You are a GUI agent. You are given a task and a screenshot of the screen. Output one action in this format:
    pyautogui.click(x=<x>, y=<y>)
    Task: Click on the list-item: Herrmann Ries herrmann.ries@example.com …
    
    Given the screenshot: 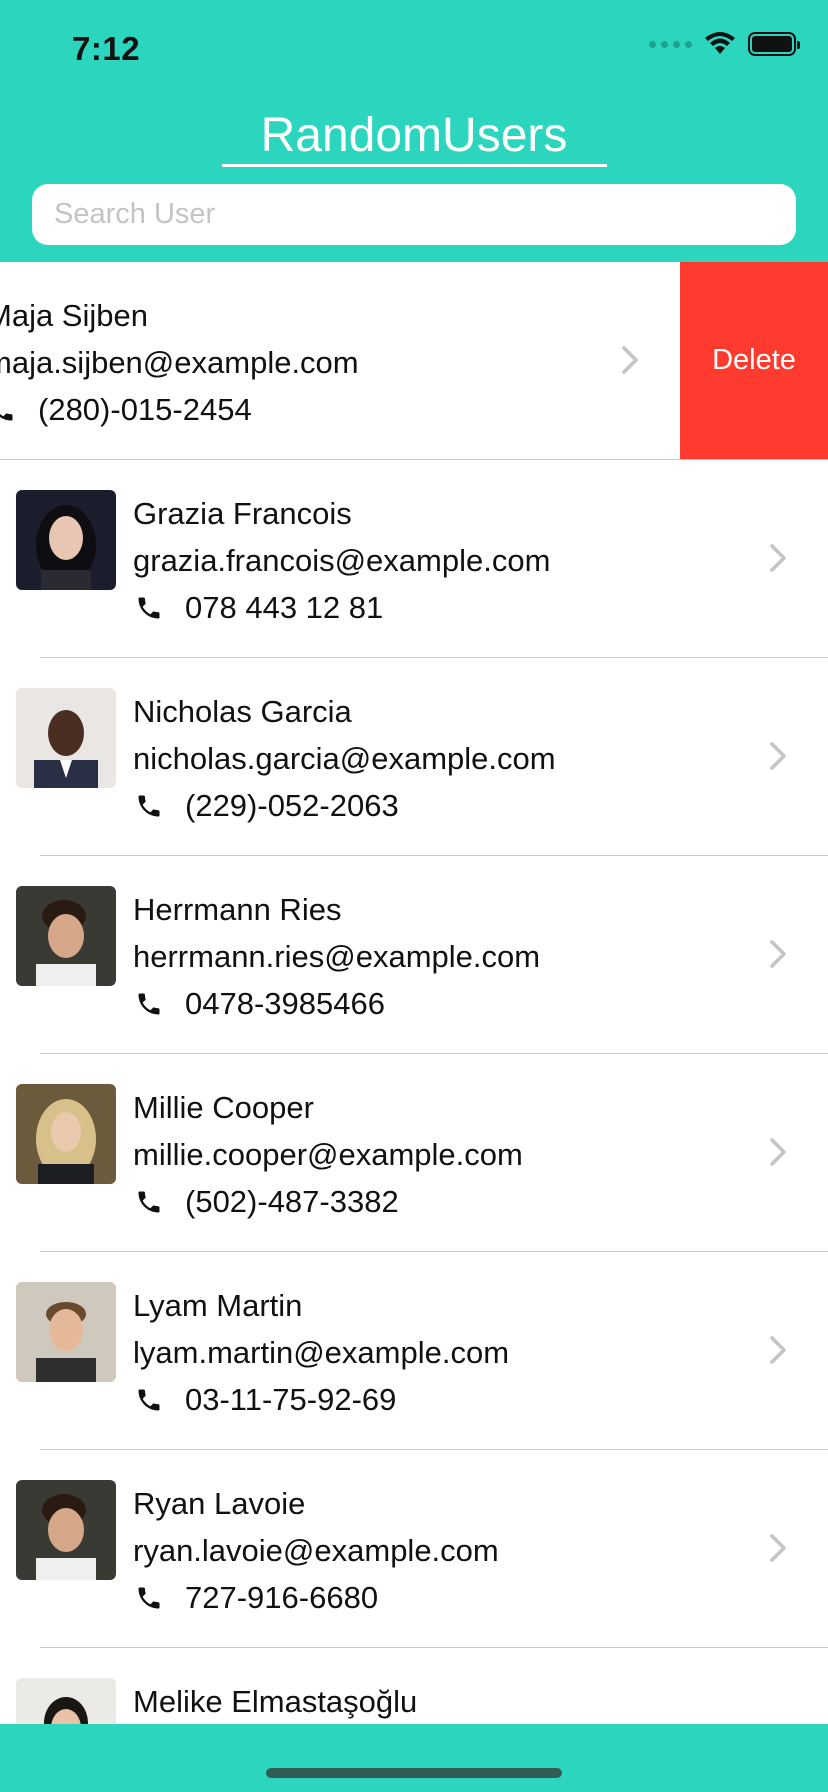 What is the action you would take?
    pyautogui.click(x=414, y=955)
    